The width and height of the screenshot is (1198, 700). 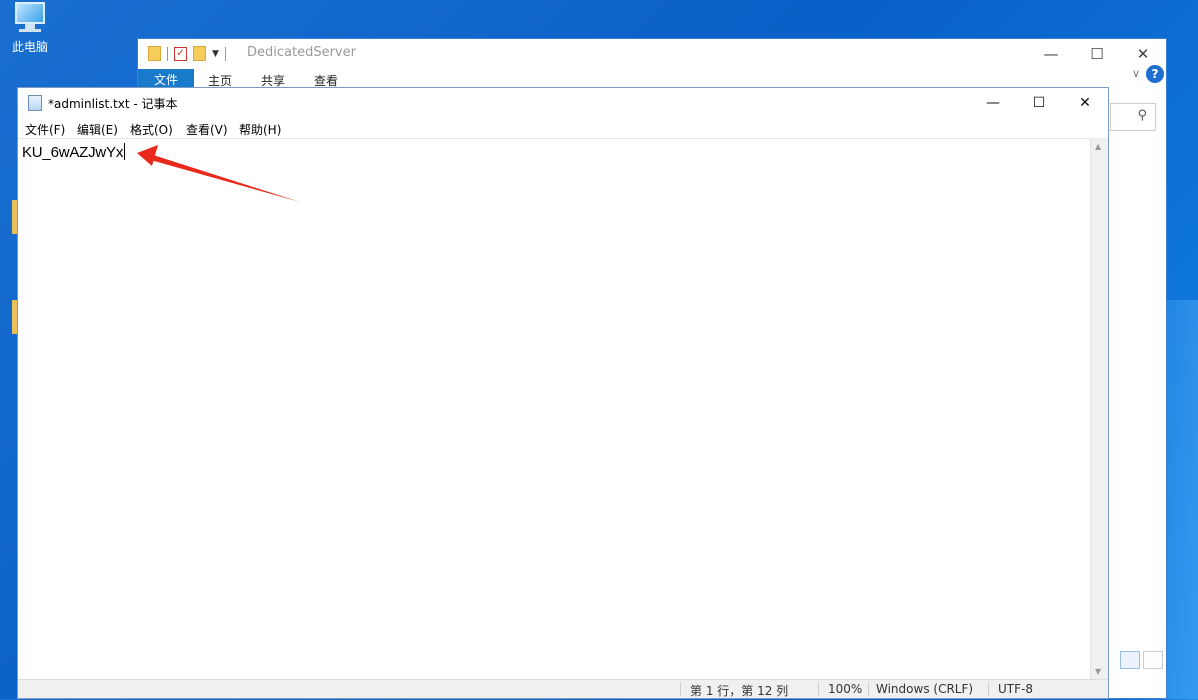 I want to click on tab-file: 文件, so click(x=166, y=79).